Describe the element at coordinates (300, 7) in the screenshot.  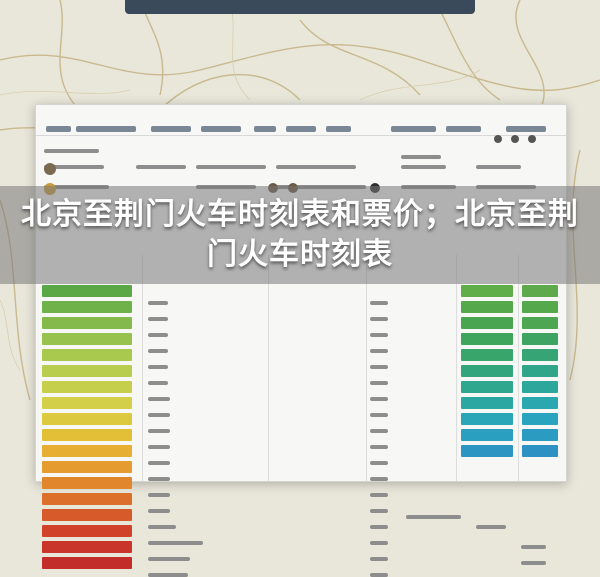
I see `top-banner` at that location.